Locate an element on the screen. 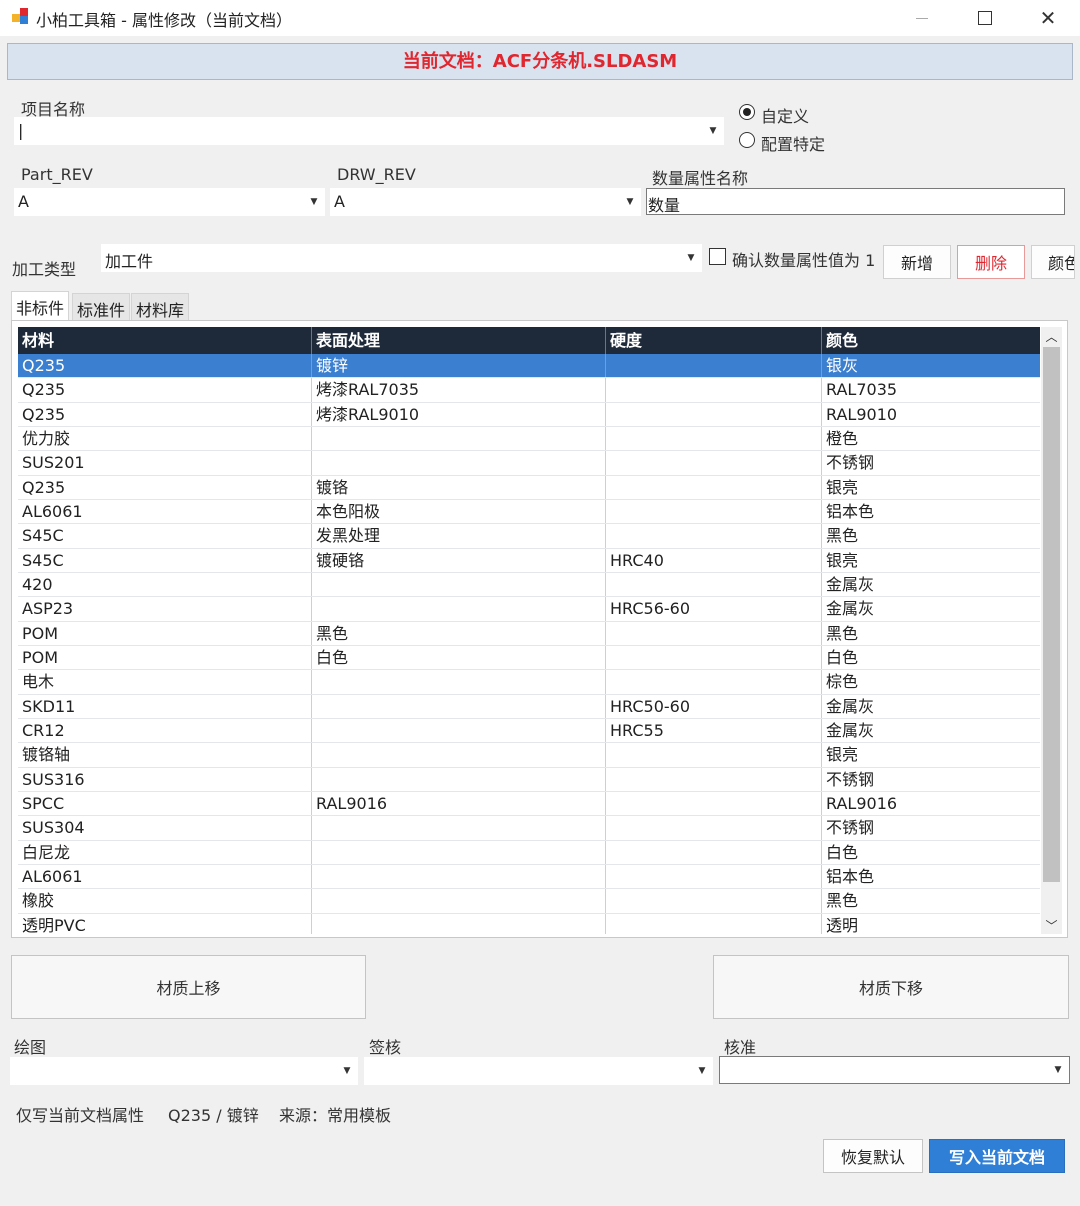 Image resolution: width=1080 pixels, height=1206 pixels. cell-surface: 烤漆RAL9010 is located at coordinates (459, 414).